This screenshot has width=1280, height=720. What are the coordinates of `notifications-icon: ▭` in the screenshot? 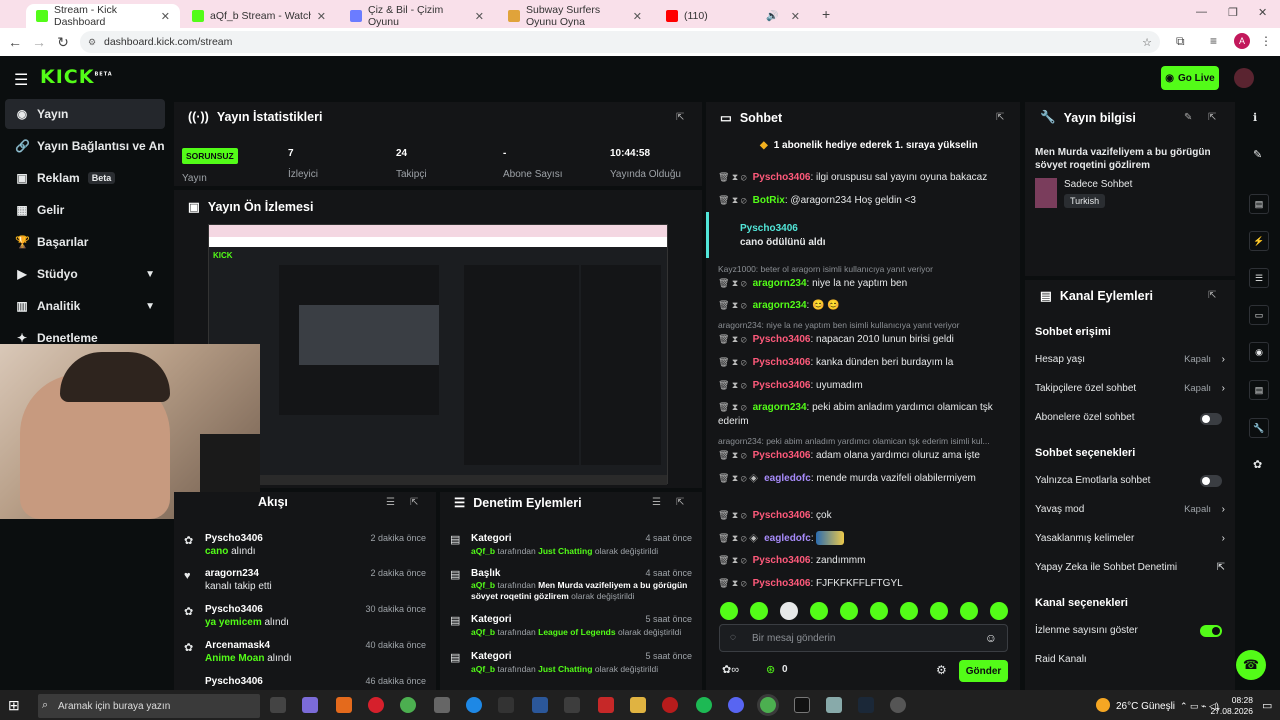 It's located at (1267, 705).